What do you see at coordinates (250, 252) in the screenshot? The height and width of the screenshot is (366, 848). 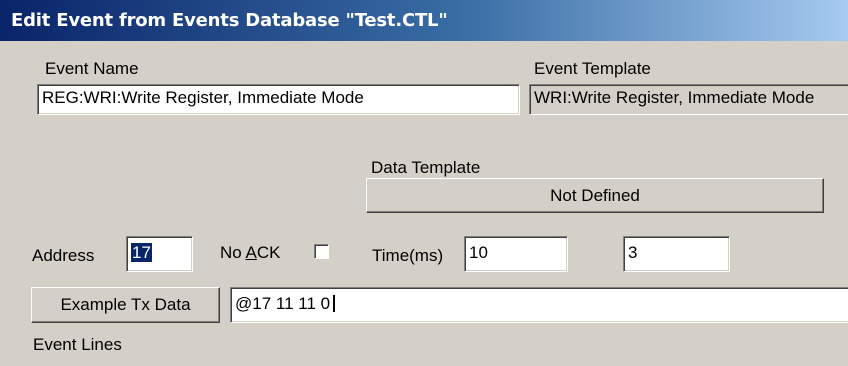 I see `no-ack-label: No ACK` at bounding box center [250, 252].